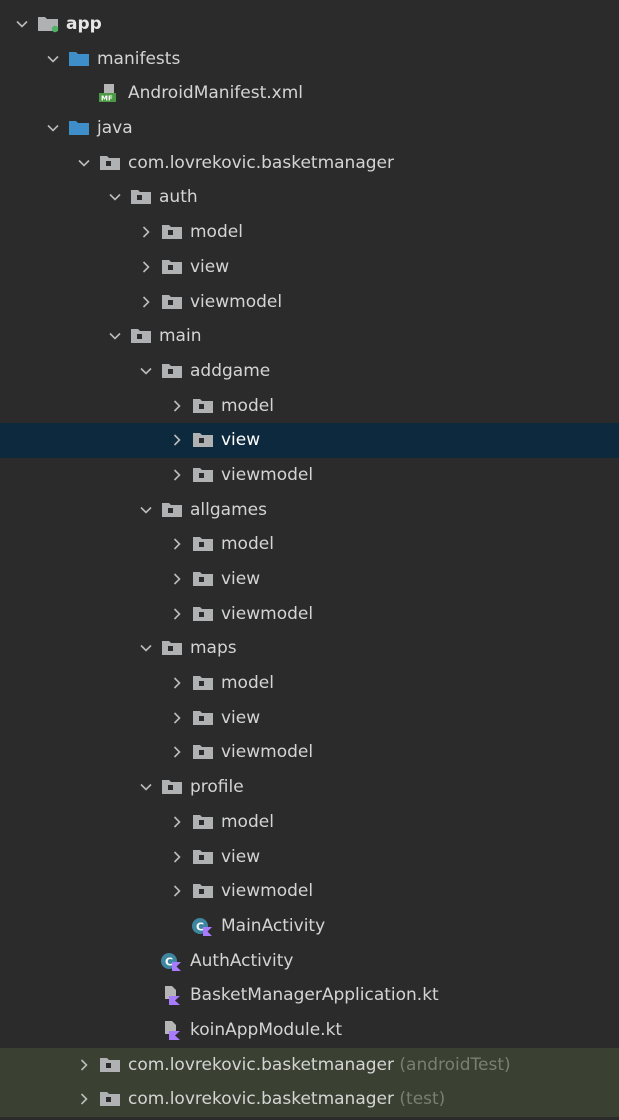 This screenshot has height=1120, width=619. Describe the element at coordinates (309, 787) in the screenshot. I see `tree-row: profile` at that location.